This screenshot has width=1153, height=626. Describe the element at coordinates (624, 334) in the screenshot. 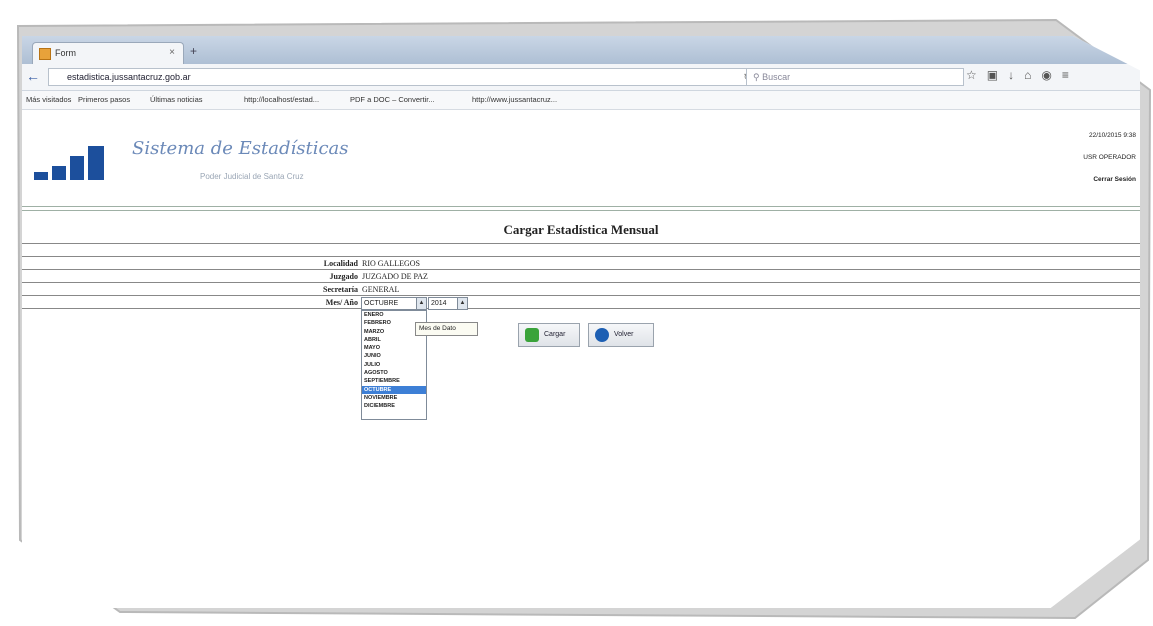

I see `back-button-label: Volver` at that location.